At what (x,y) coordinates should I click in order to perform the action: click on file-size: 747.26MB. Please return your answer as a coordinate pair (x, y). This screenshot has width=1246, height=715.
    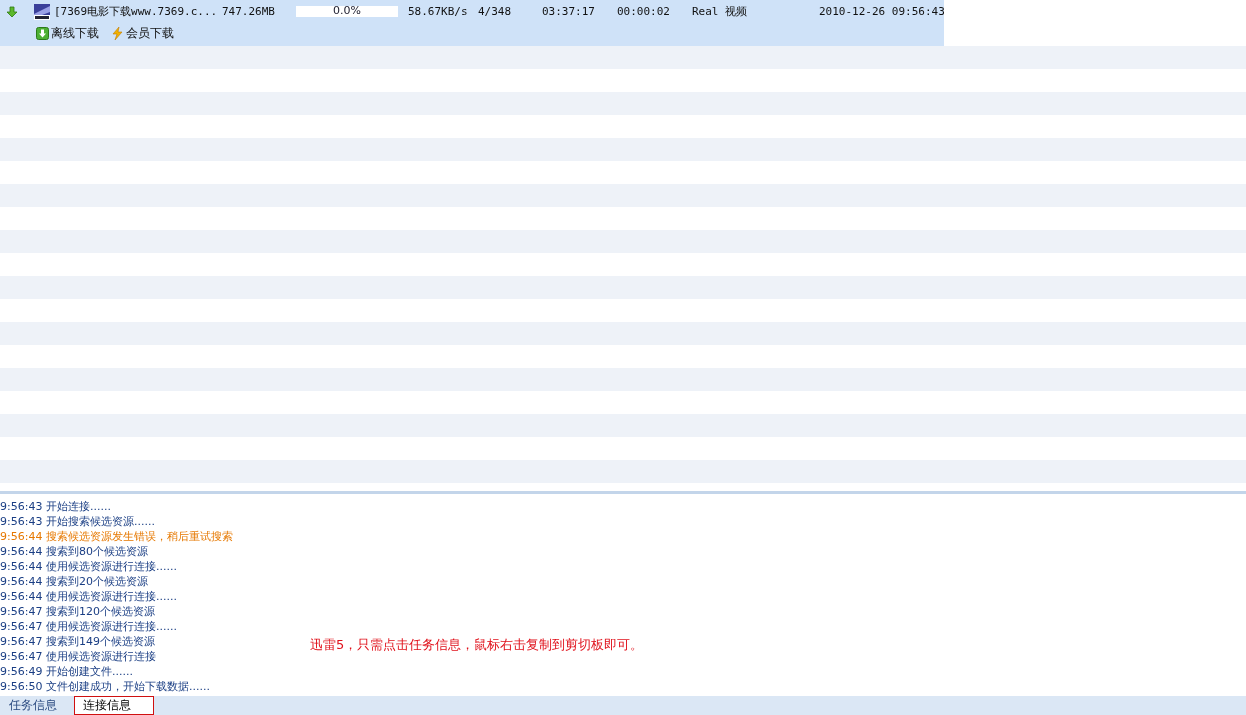
    Looking at the image, I should click on (249, 11).